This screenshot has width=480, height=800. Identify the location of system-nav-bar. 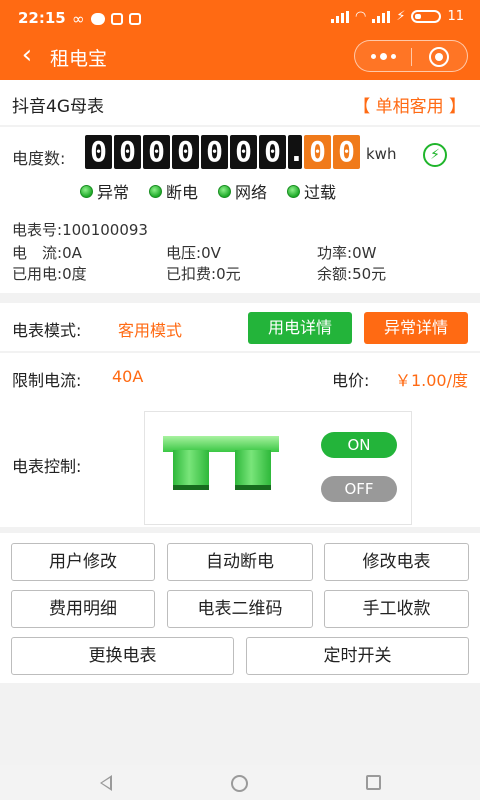
(240, 782).